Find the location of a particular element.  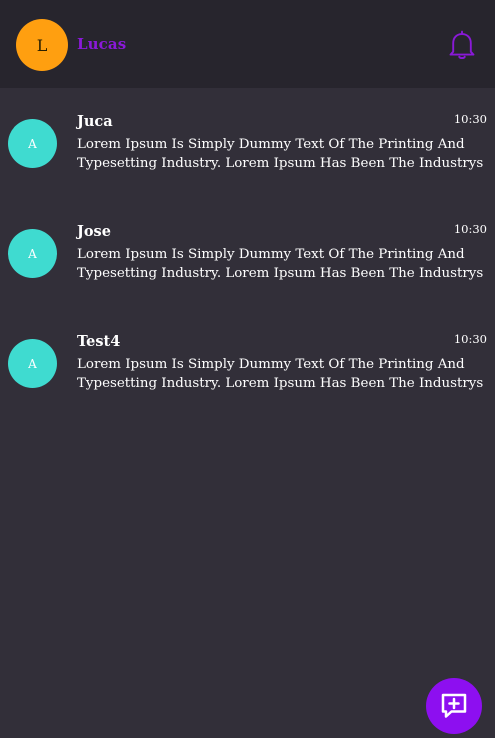

chat-contact-name: Jose is located at coordinates (94, 231).